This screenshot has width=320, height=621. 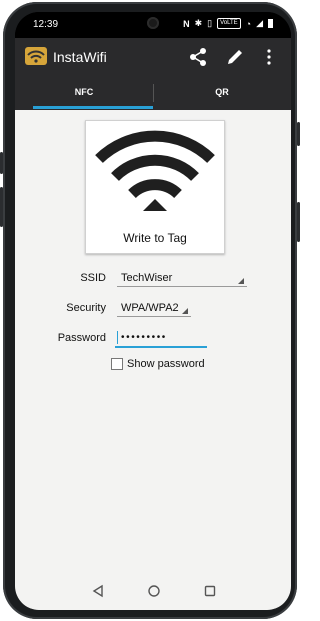 I want to click on security-label: Security, so click(x=86, y=308).